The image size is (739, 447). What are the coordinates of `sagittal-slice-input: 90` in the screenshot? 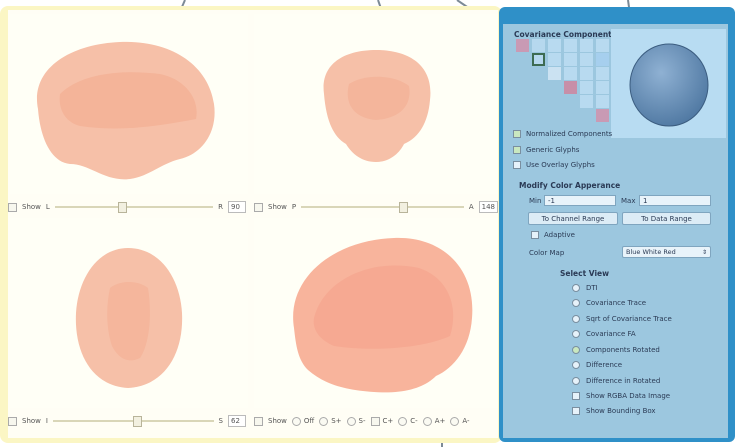 It's located at (237, 207).